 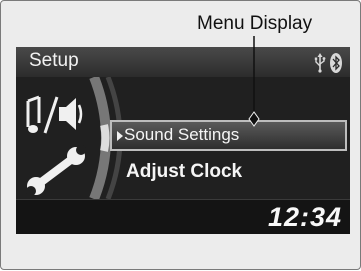 I want to click on wrench-icon, so click(x=56, y=170).